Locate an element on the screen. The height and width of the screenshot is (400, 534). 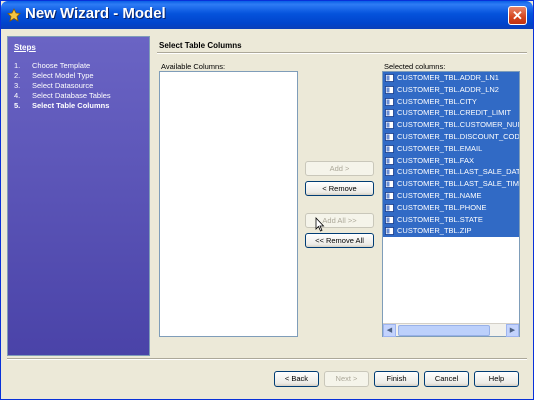
title-bar: New Wizard - Model ✕ is located at coordinates (267, 15).